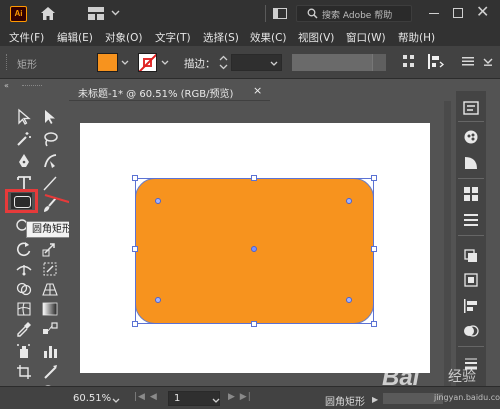 This screenshot has height=409, width=500. Describe the element at coordinates (366, 37) in the screenshot. I see `menu-window: 窗口(W)` at that location.